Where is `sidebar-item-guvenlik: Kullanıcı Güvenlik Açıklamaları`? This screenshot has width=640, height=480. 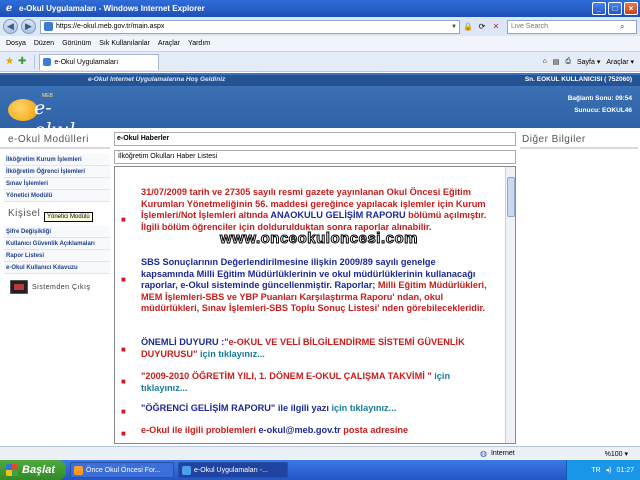 sidebar-item-guvenlik: Kullanıcı Güvenlik Açıklamaları is located at coordinates (57, 244).